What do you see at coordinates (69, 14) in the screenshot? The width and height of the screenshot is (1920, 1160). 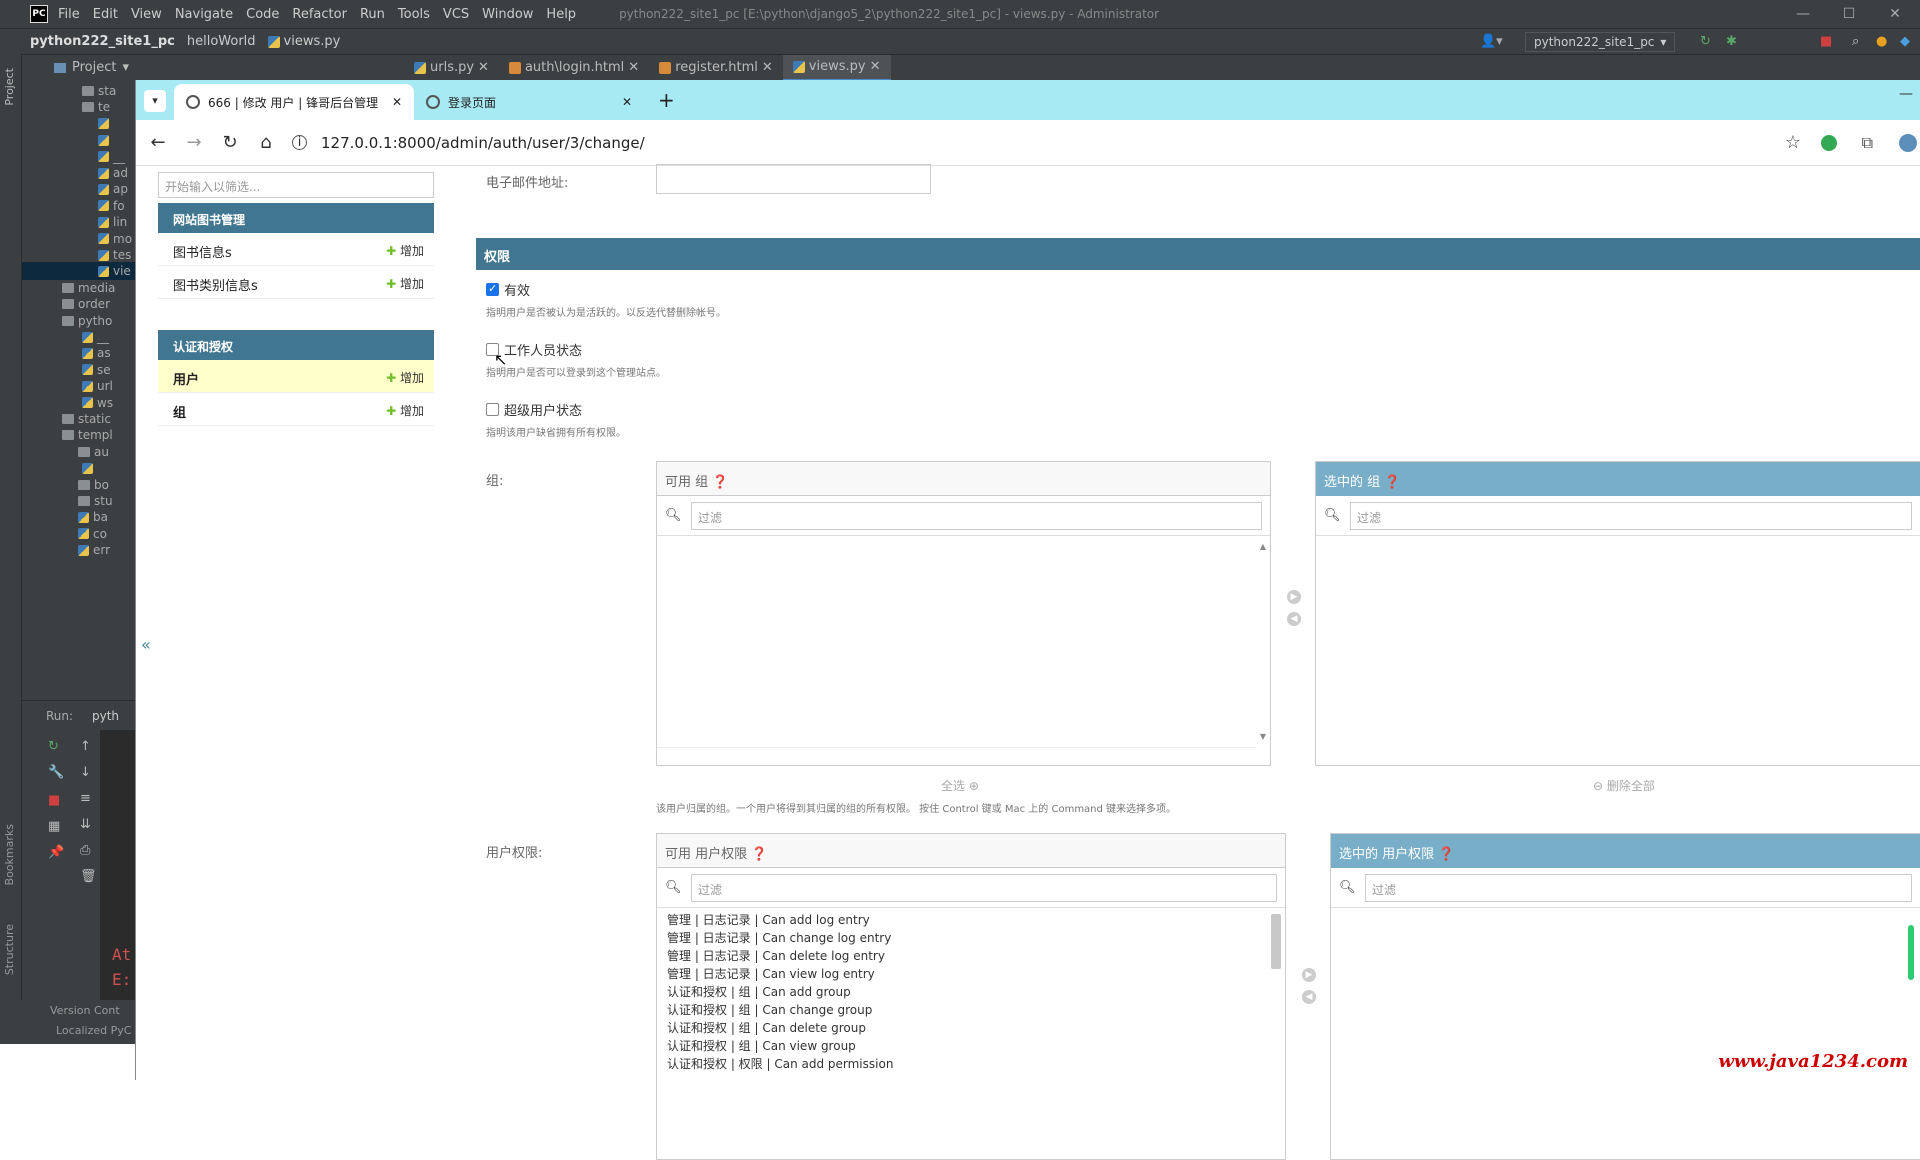 I see `menu-file: File` at bounding box center [69, 14].